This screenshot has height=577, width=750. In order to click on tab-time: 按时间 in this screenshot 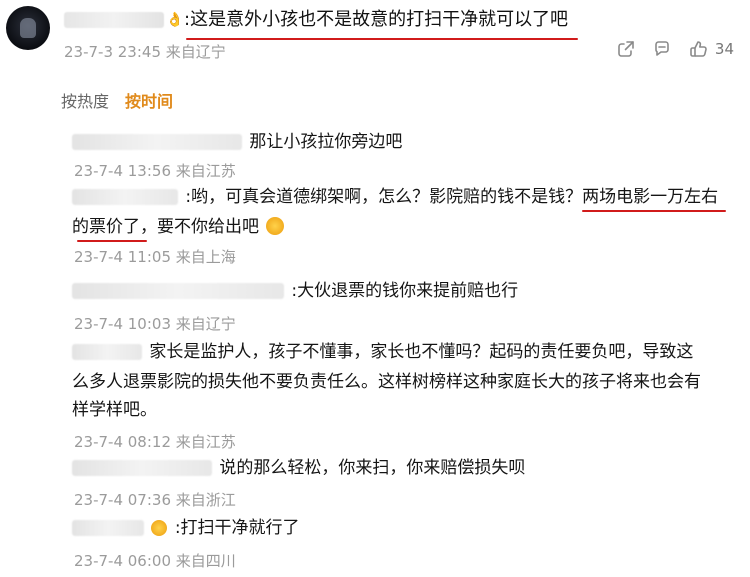, I will do `click(149, 100)`.